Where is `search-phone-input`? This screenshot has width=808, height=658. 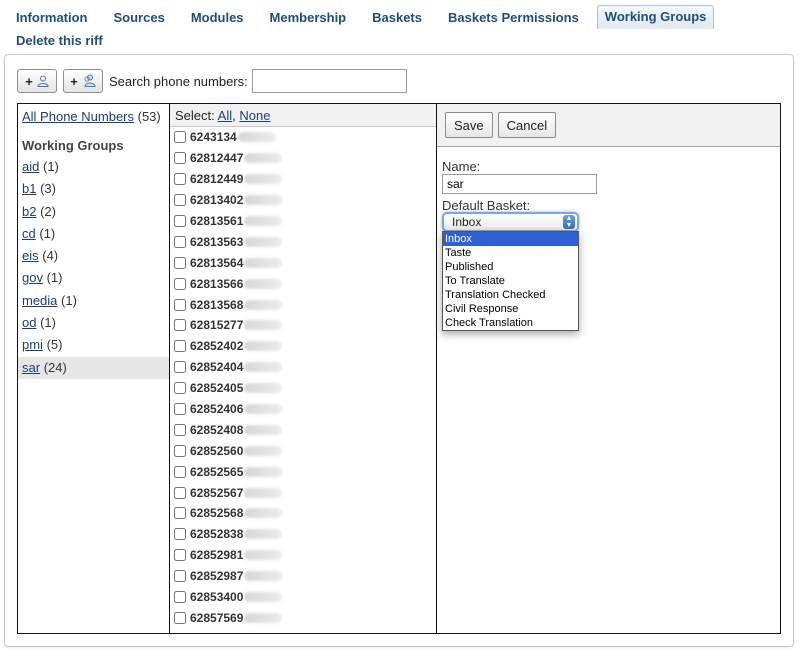
search-phone-input is located at coordinates (329, 81).